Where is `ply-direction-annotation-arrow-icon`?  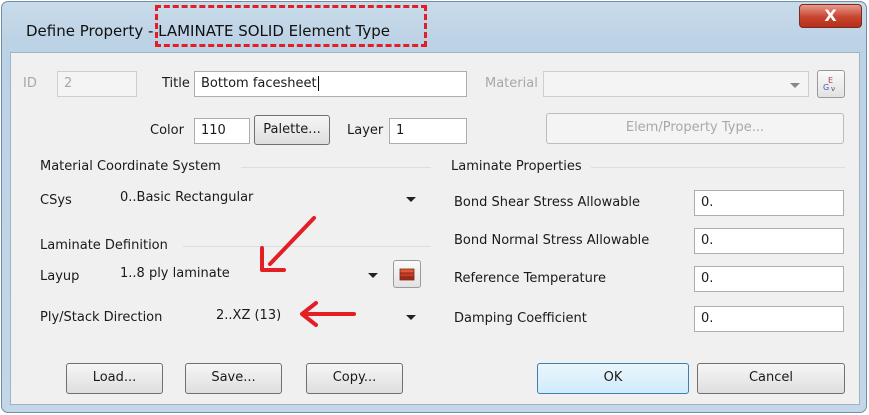
ply-direction-annotation-arrow-icon is located at coordinates (328, 314).